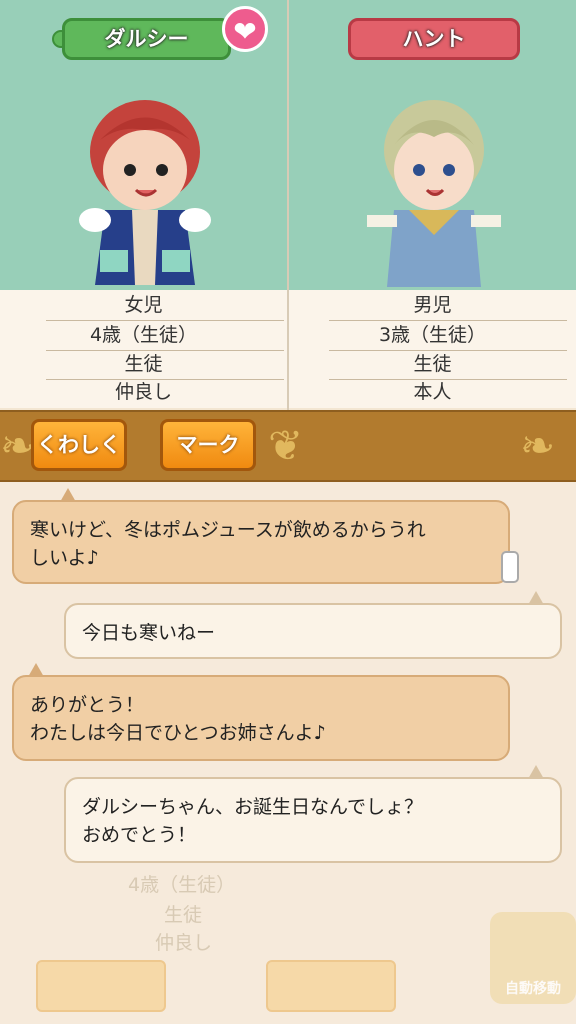 The image size is (576, 1024). I want to click on details-button: くわしく, so click(79, 445).